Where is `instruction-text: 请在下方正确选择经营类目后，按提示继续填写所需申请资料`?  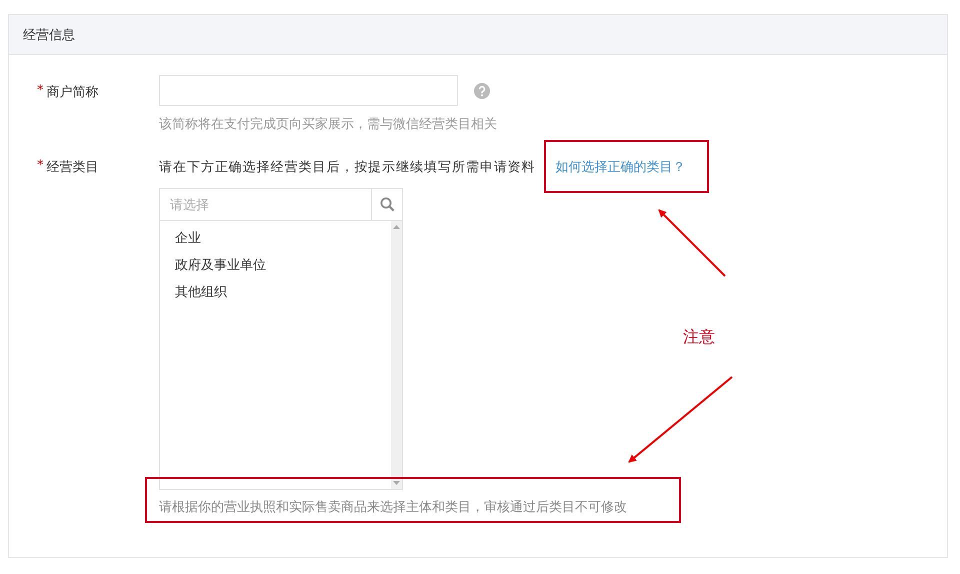 instruction-text: 请在下方正确选择经营类目后，按提示继续填写所需申请资料 is located at coordinates (347, 167).